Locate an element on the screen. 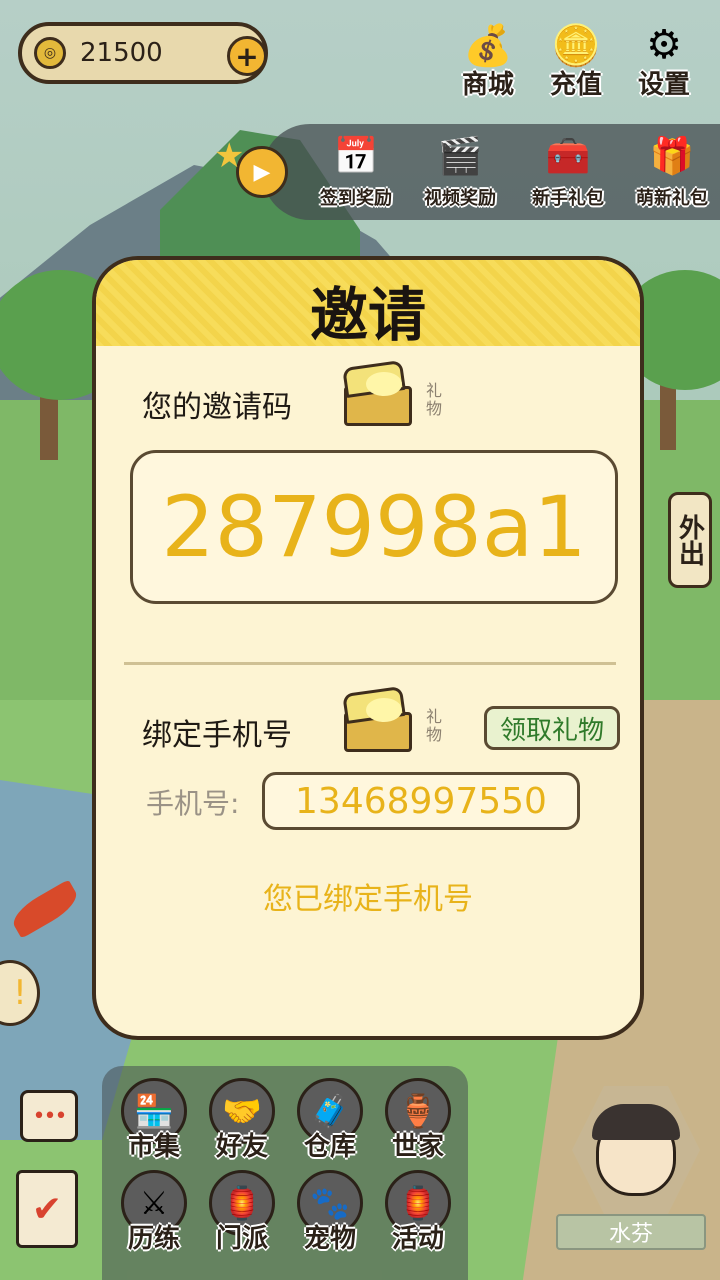  invite-code-field: 287998a1 is located at coordinates (374, 527).